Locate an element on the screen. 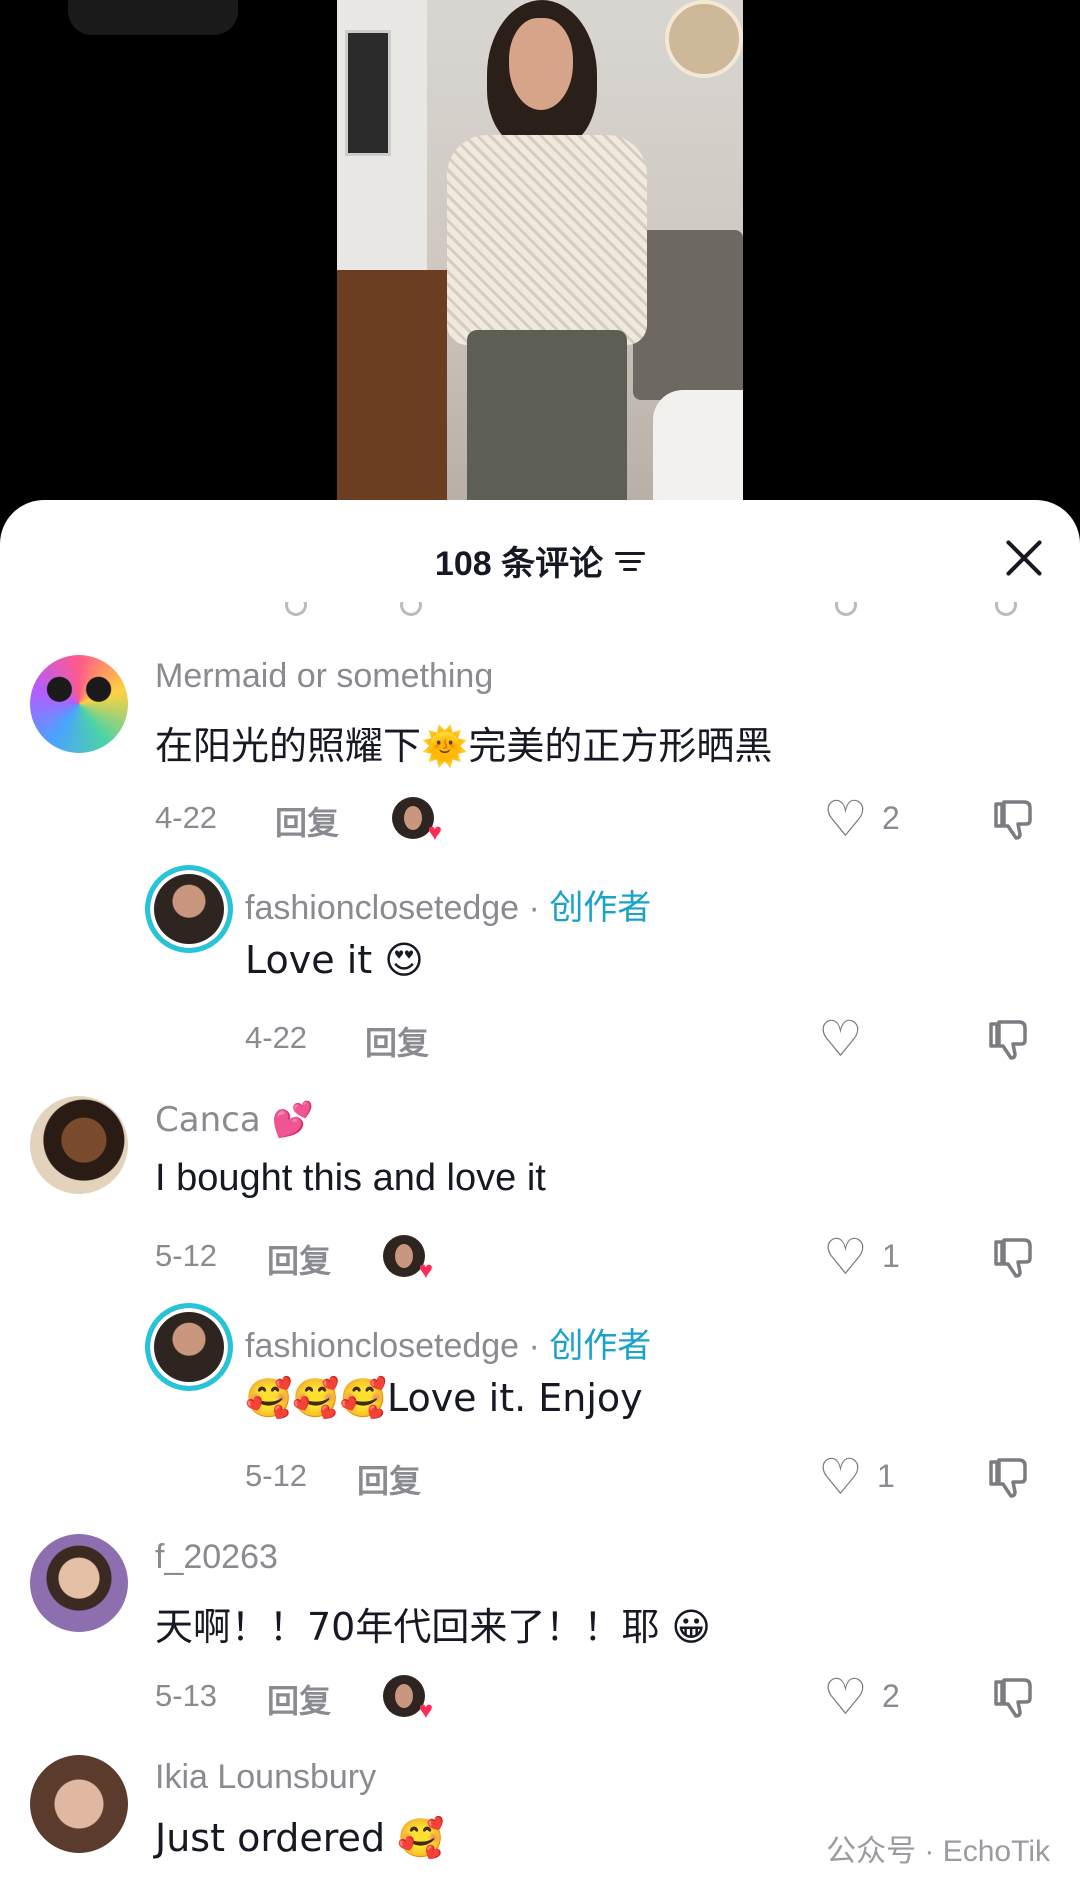 The height and width of the screenshot is (1892, 1080). comment-text: I bought this and love it is located at coordinates (350, 1178).